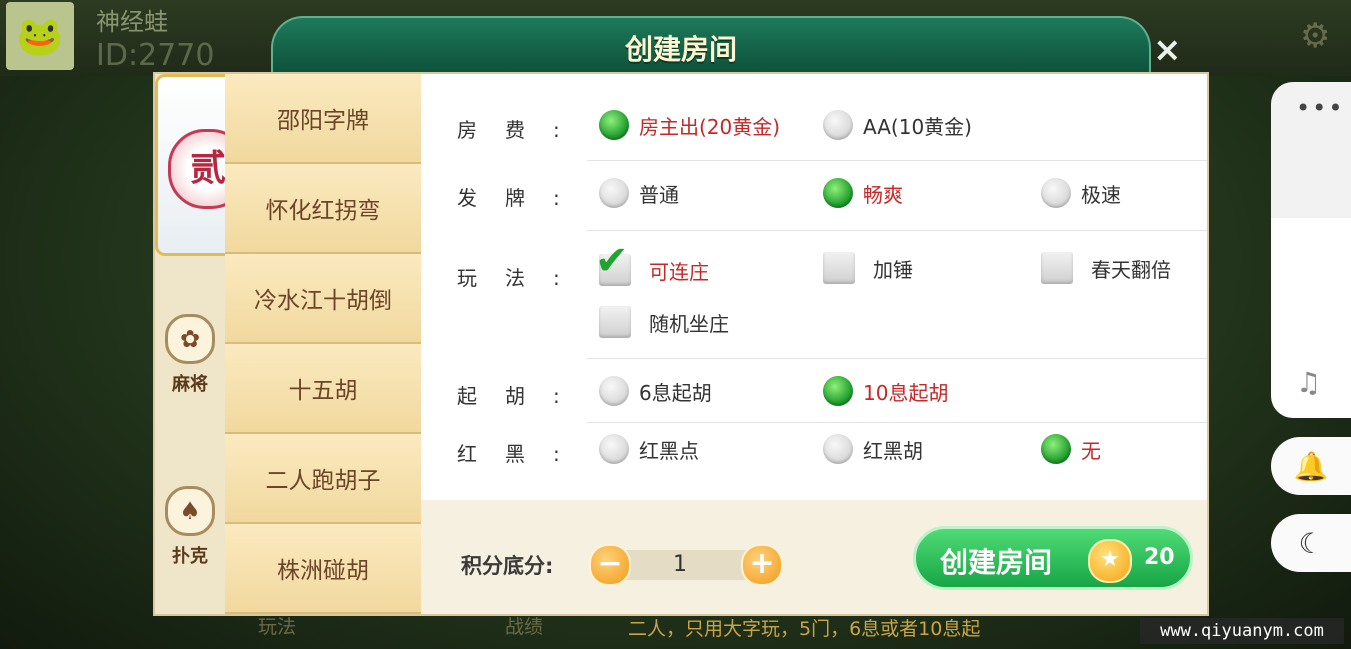 The image size is (1351, 649). I want to click on red-black-none-option: 无, so click(1071, 449).